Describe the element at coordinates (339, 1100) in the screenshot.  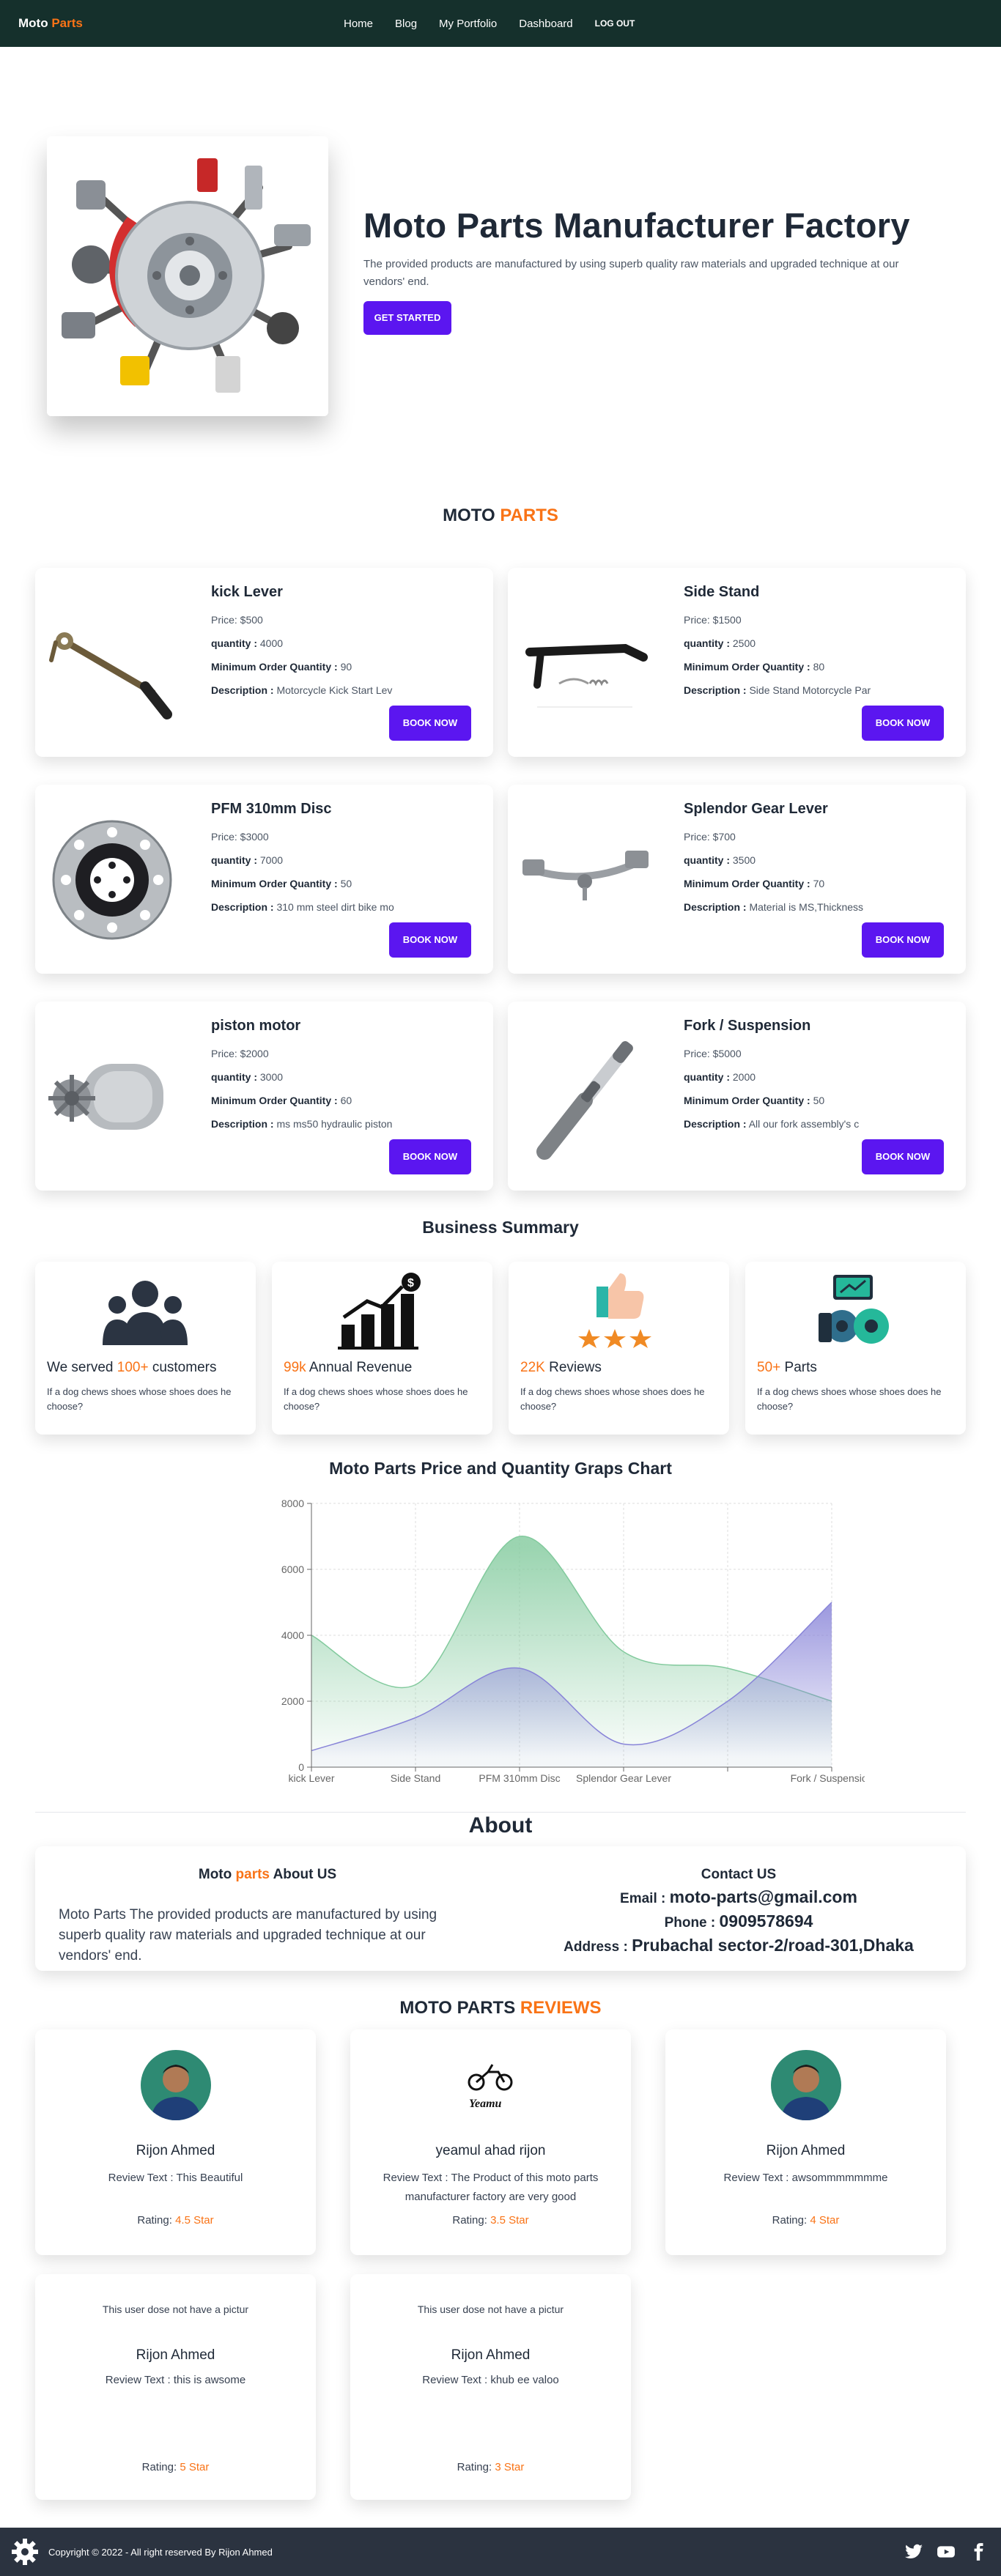
I see `part-moq: Minimum Order Quantity : 60` at that location.